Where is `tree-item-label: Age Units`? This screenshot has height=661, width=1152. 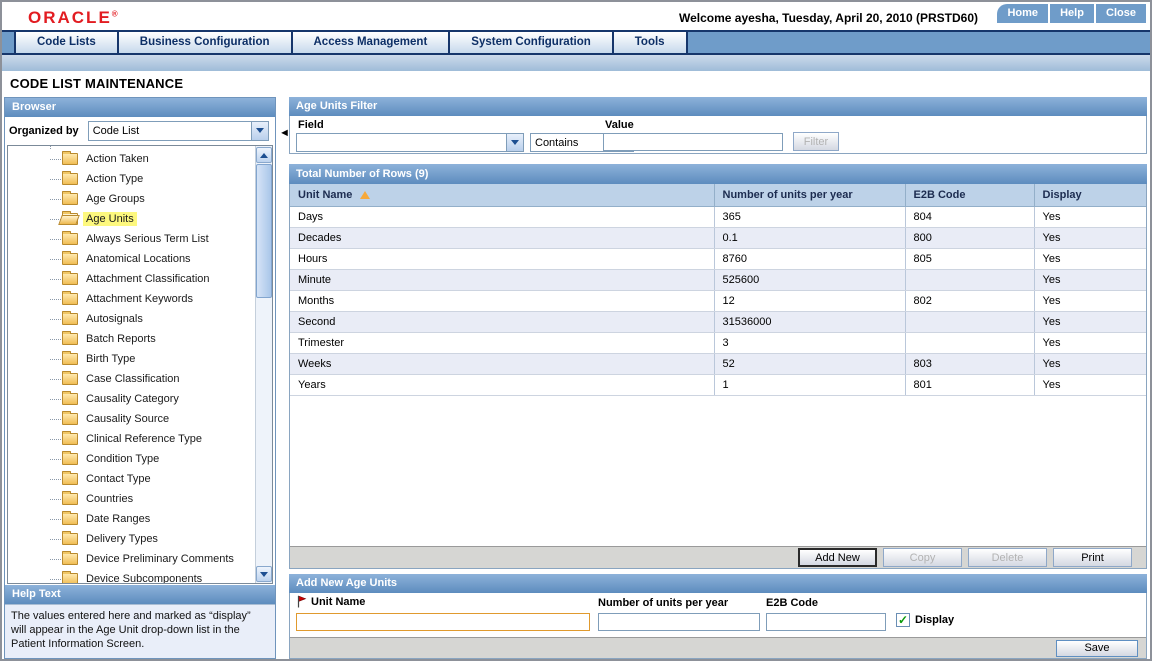
tree-item-label: Age Units is located at coordinates (110, 219).